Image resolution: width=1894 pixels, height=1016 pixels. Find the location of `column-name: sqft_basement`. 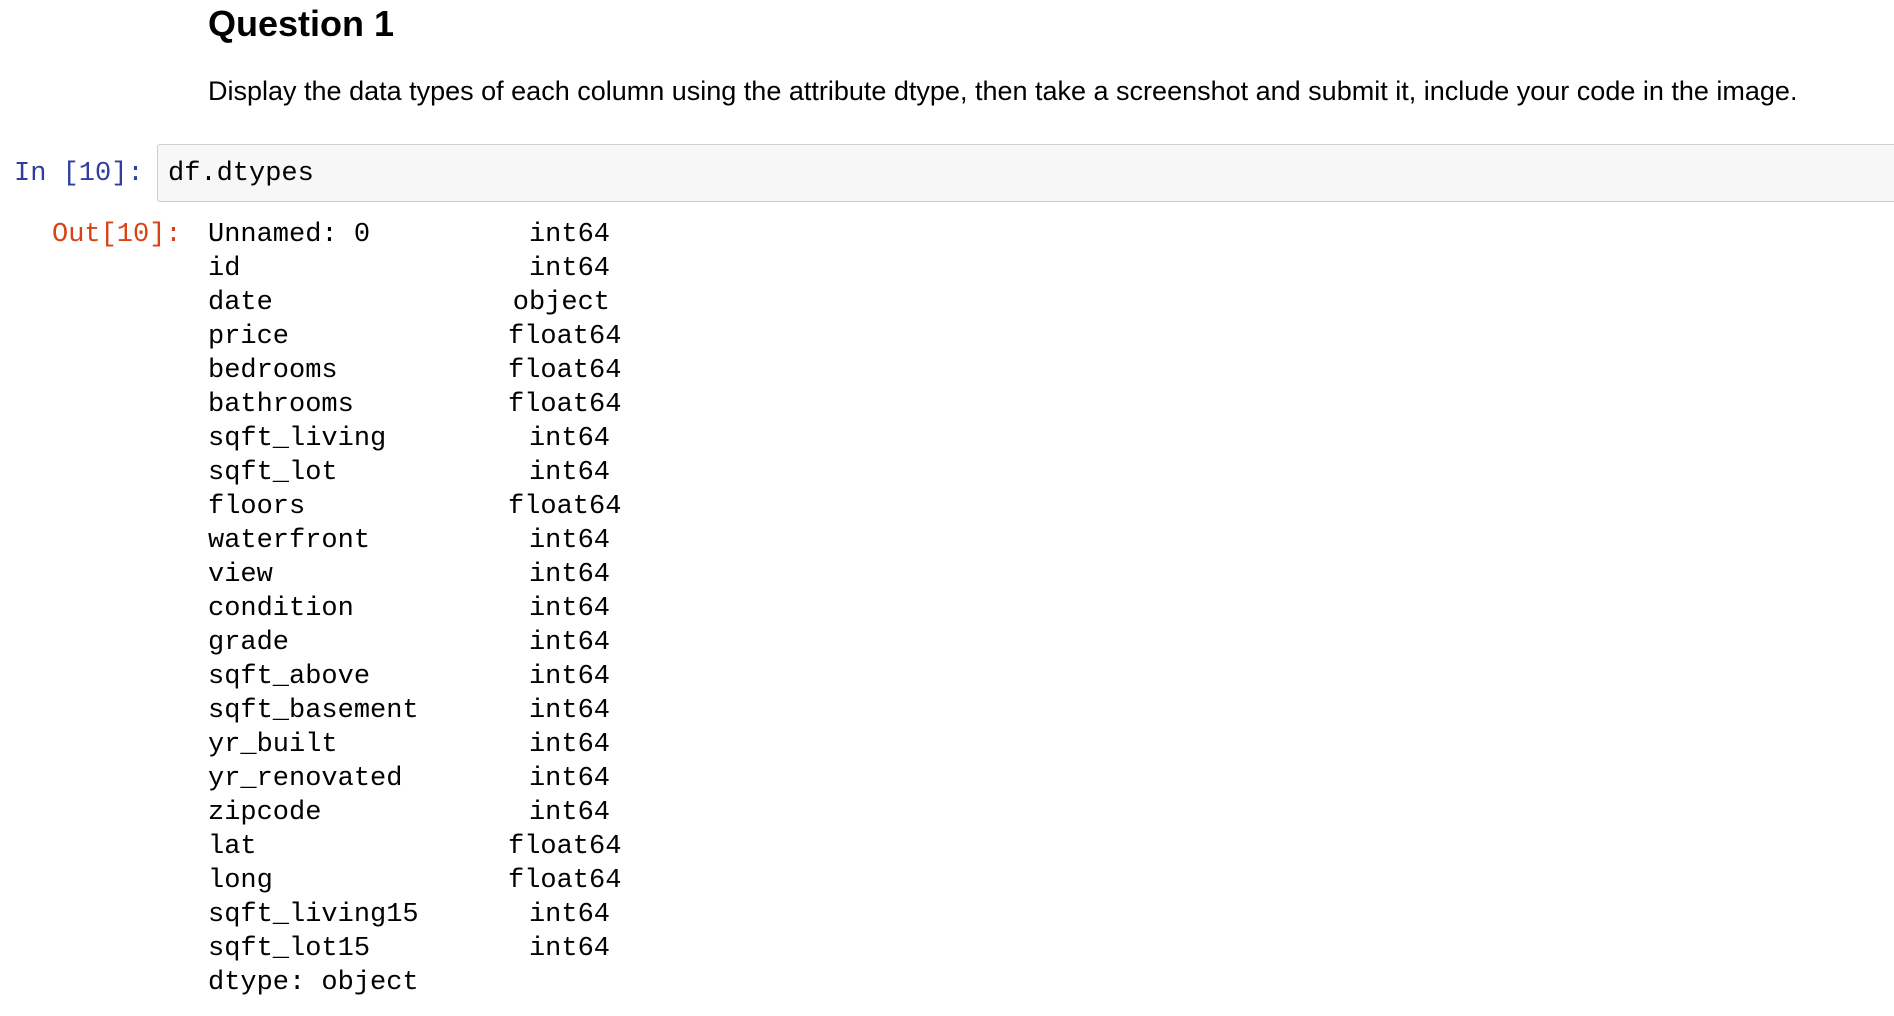

column-name: sqft_basement is located at coordinates (313, 711).